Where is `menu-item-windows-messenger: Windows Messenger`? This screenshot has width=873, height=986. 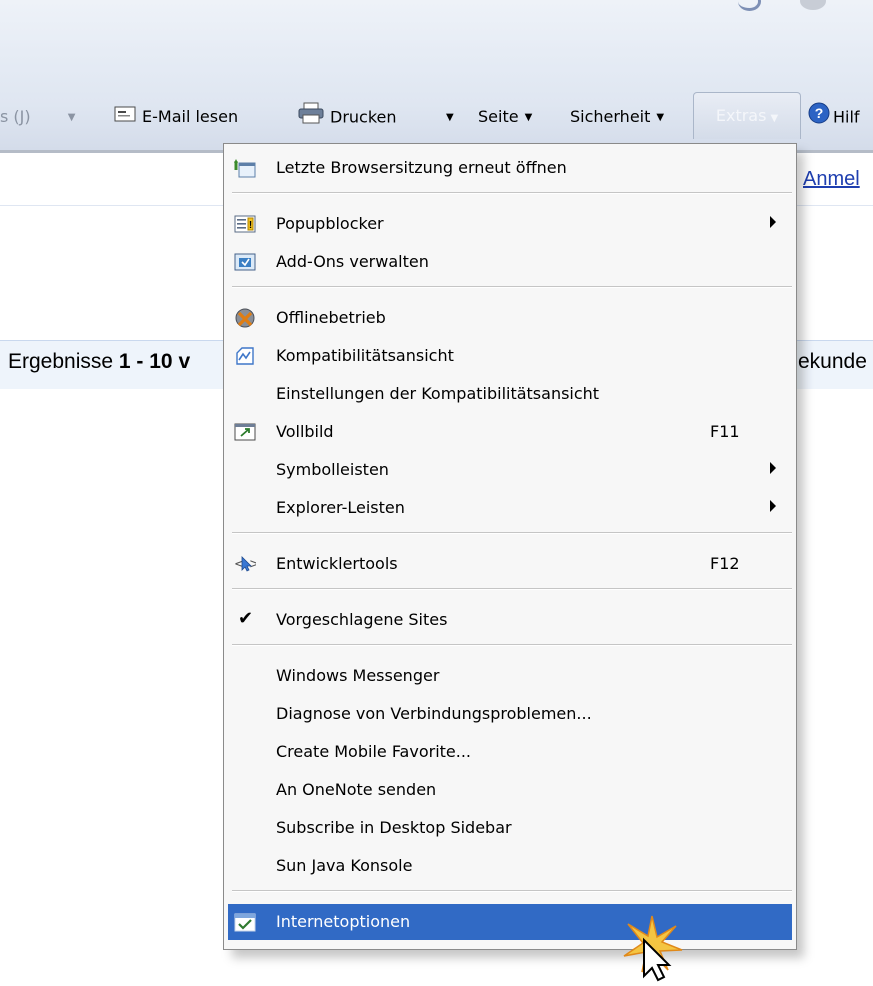 menu-item-windows-messenger: Windows Messenger is located at coordinates (510, 676).